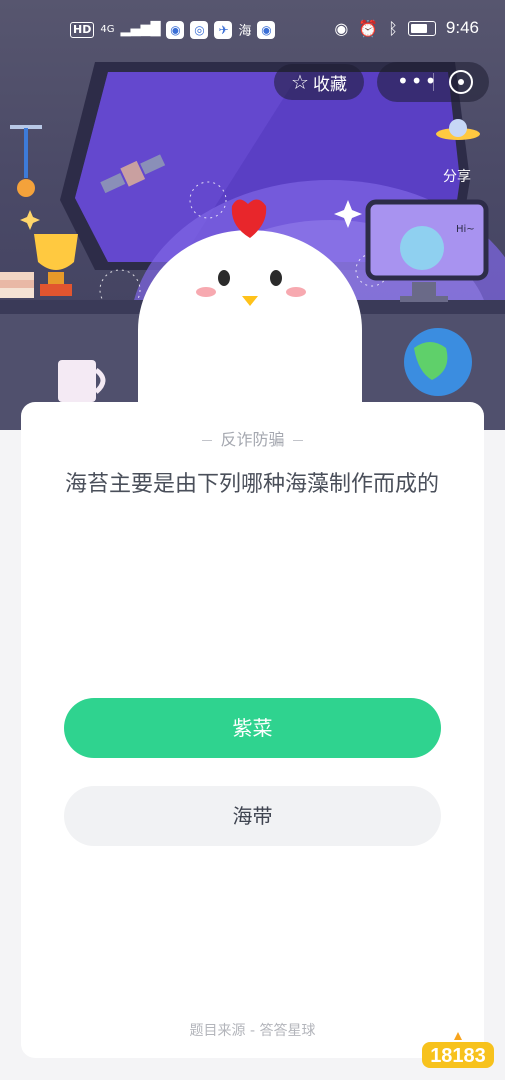 The width and height of the screenshot is (505, 1080). I want to click on battery-icon, so click(421, 28).